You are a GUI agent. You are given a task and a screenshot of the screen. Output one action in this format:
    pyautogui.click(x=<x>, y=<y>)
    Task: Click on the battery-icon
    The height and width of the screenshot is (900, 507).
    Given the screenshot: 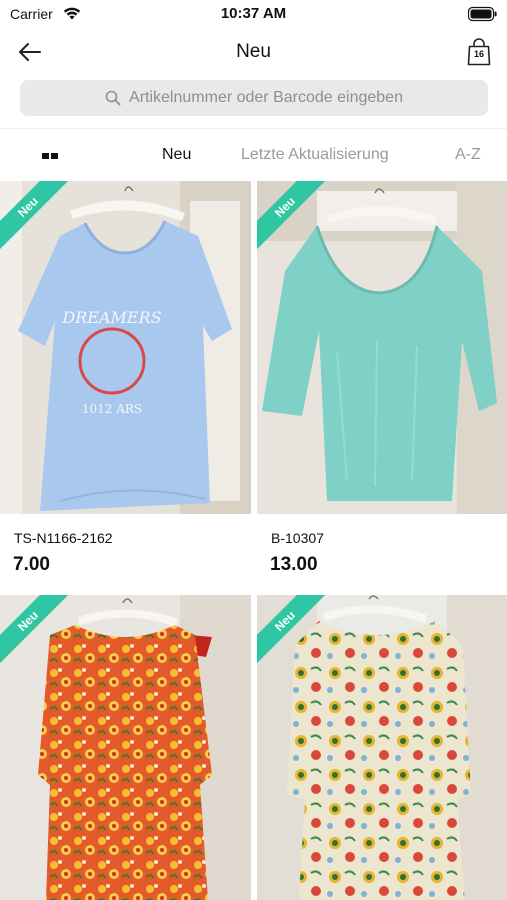 What is the action you would take?
    pyautogui.click(x=482, y=14)
    